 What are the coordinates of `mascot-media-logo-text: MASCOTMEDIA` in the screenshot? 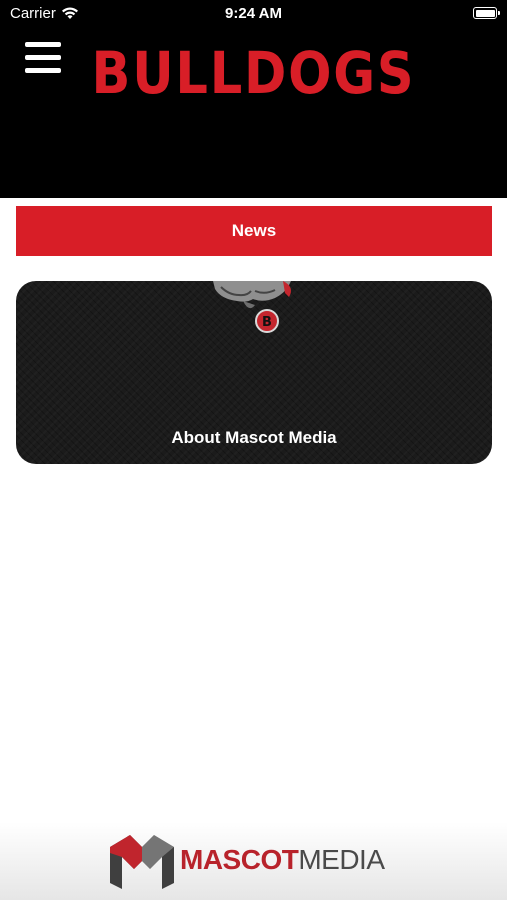 It's located at (282, 860).